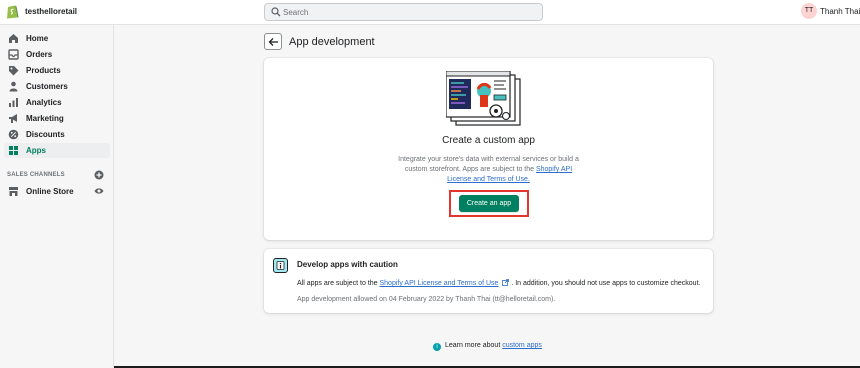 The image size is (860, 368). I want to click on megaphone-icon, so click(13, 118).